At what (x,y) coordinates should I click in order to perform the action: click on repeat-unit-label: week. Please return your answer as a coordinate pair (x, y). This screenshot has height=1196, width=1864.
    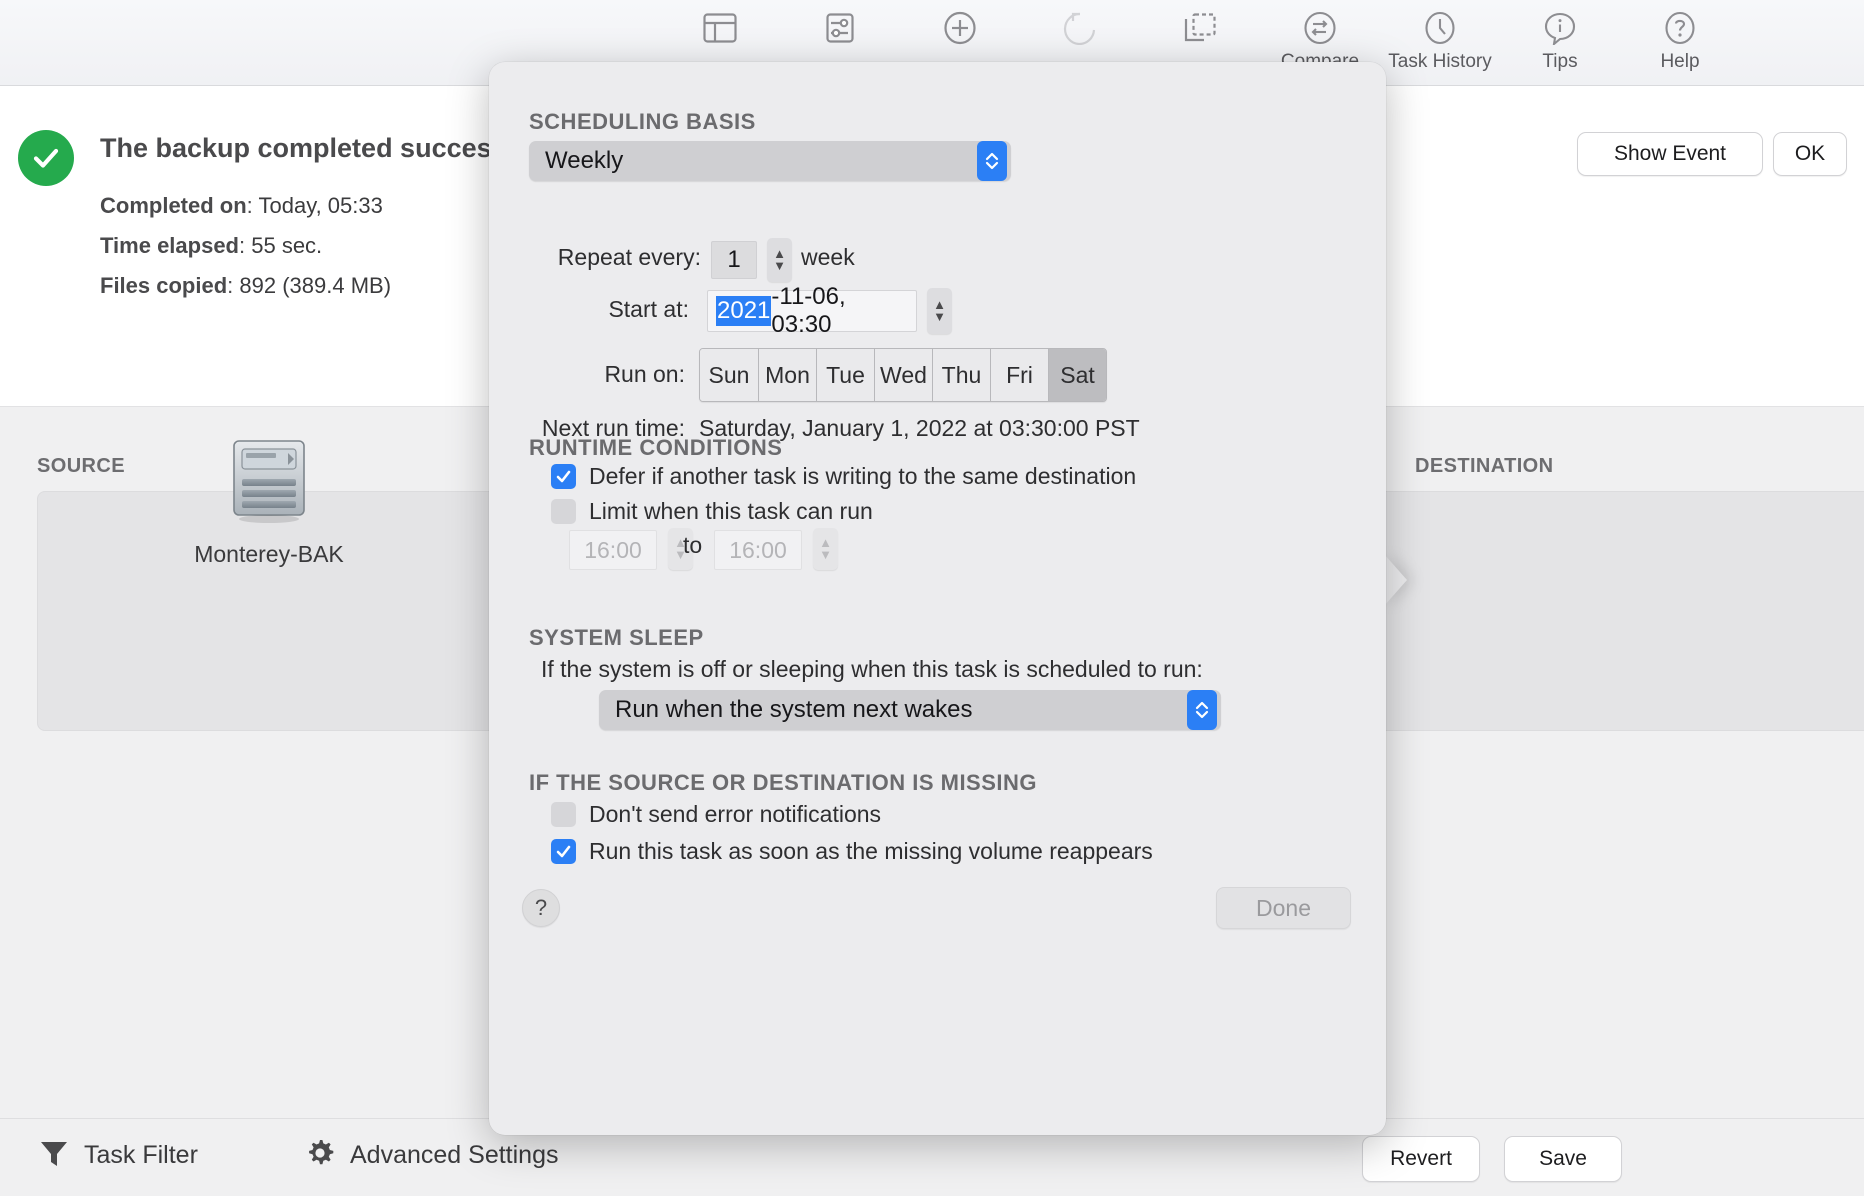
    Looking at the image, I should click on (828, 257).